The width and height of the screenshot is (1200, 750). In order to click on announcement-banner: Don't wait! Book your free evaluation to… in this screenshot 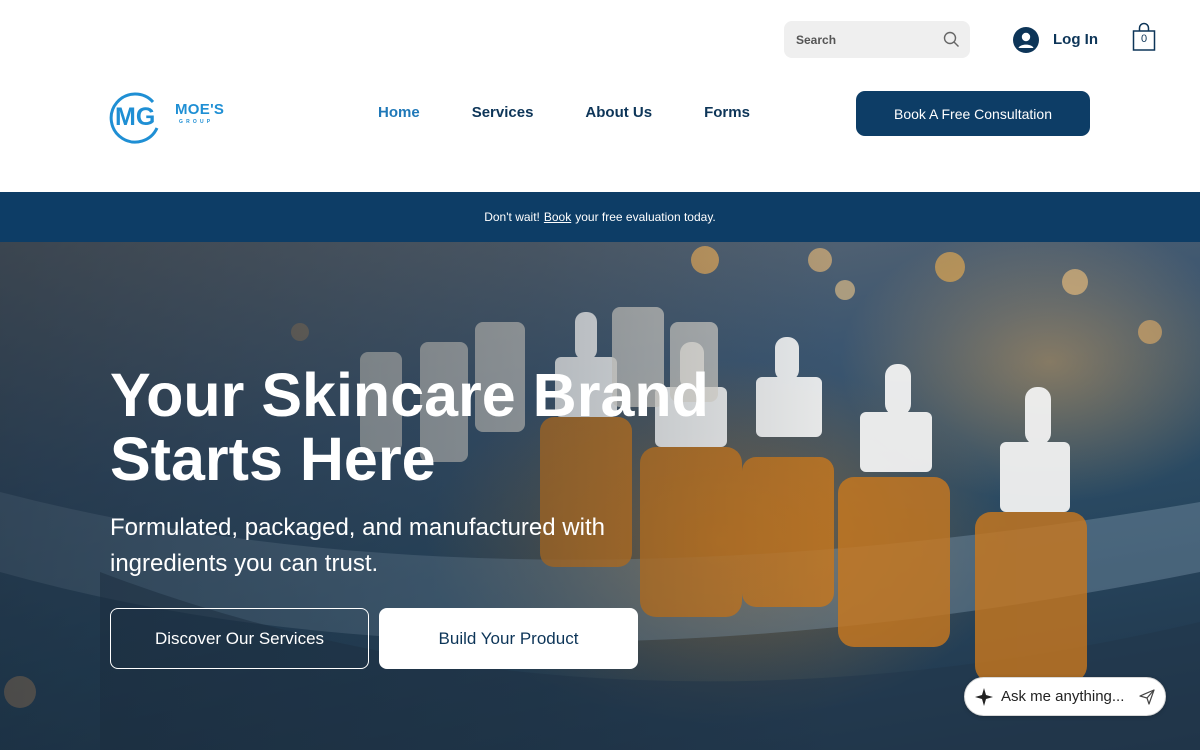, I will do `click(600, 217)`.